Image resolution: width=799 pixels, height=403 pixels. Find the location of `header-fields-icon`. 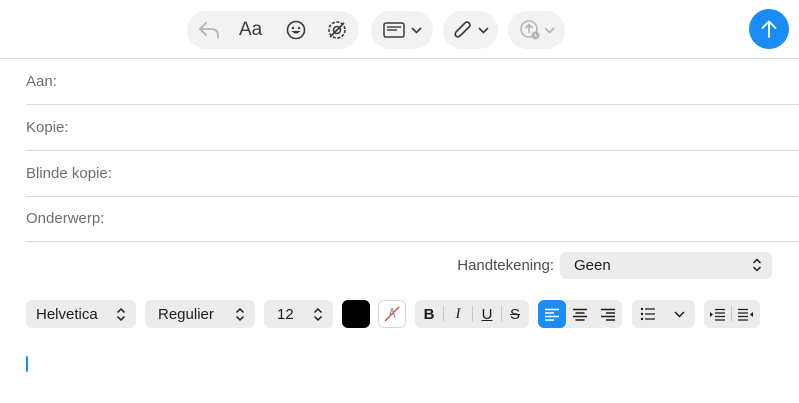

header-fields-icon is located at coordinates (394, 30).